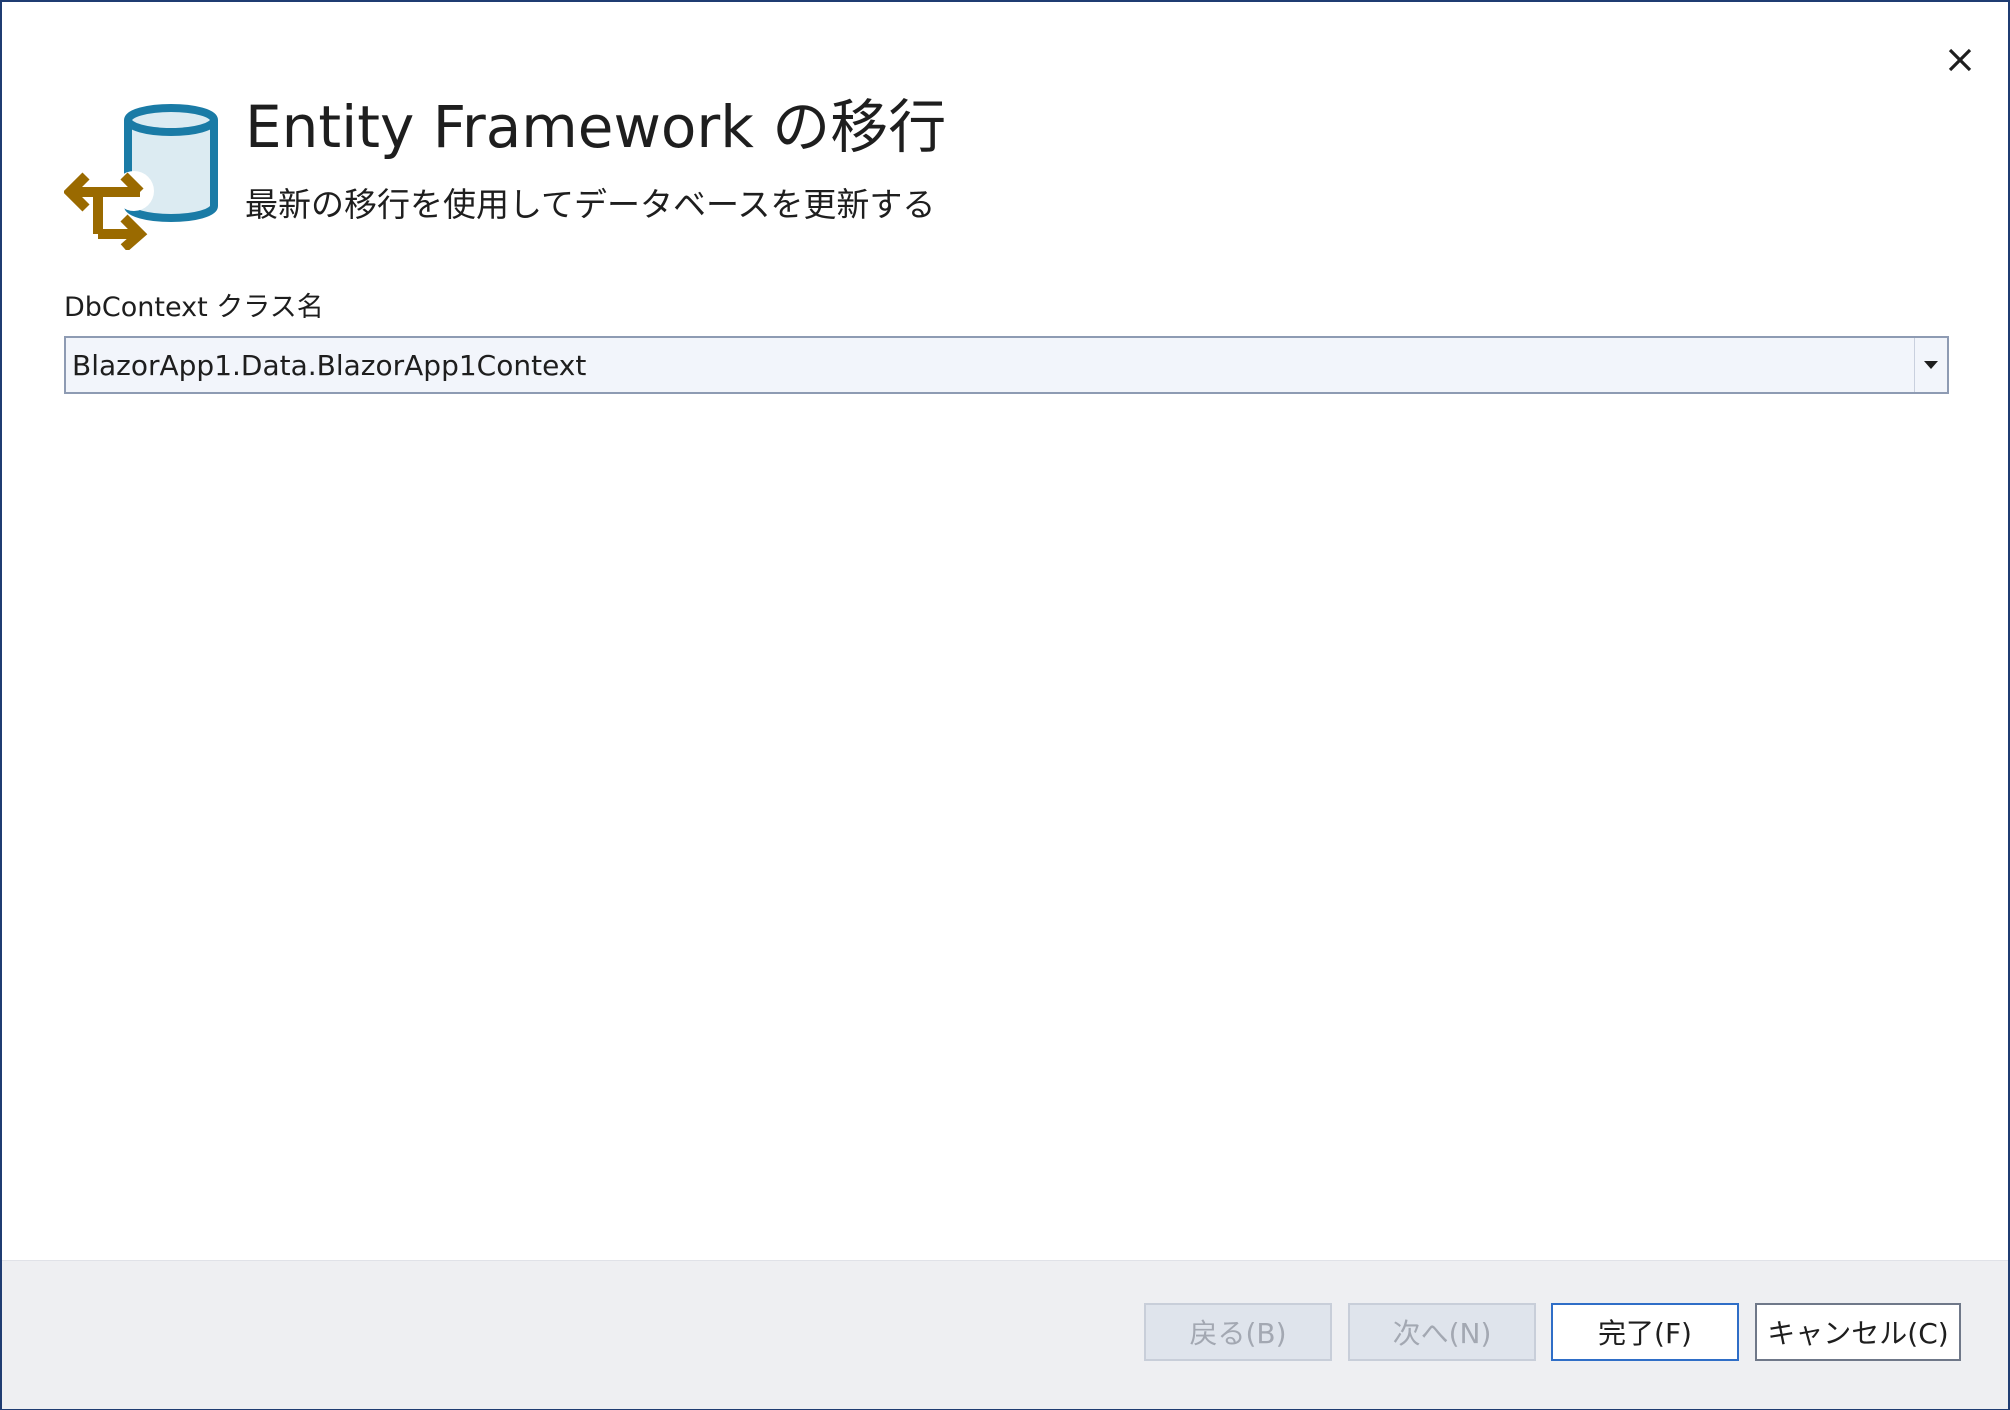 The width and height of the screenshot is (2010, 1410). I want to click on dialog-title: Entity Framework の移行, so click(596, 127).